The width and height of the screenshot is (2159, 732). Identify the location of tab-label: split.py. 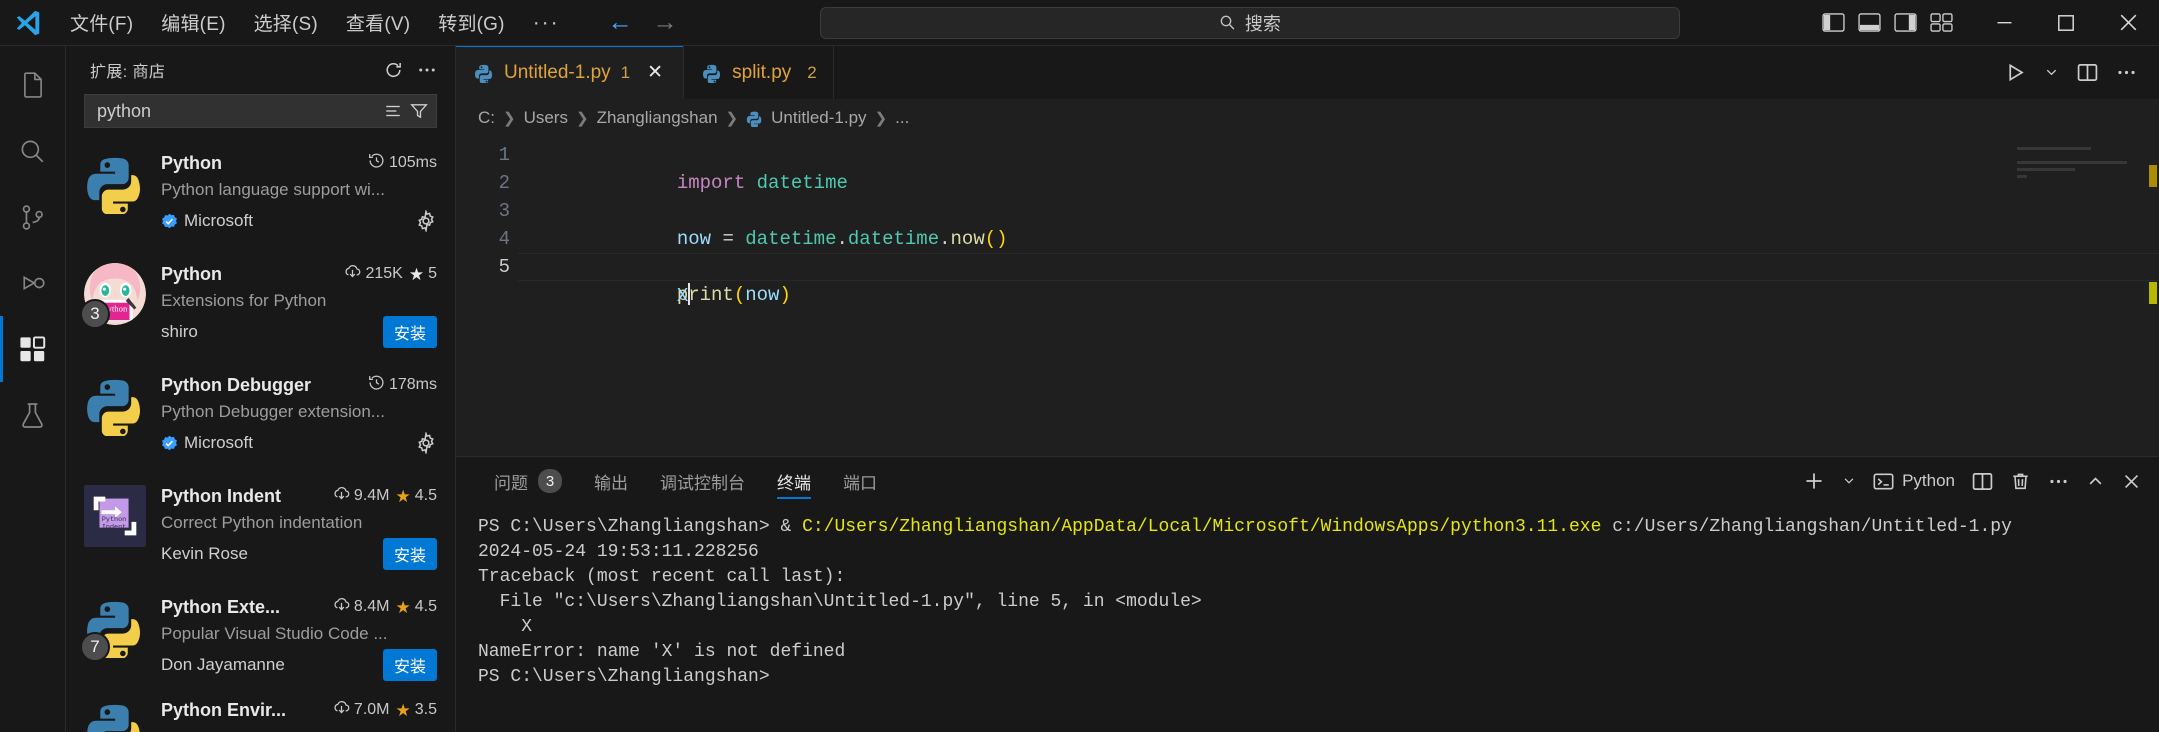
(762, 72).